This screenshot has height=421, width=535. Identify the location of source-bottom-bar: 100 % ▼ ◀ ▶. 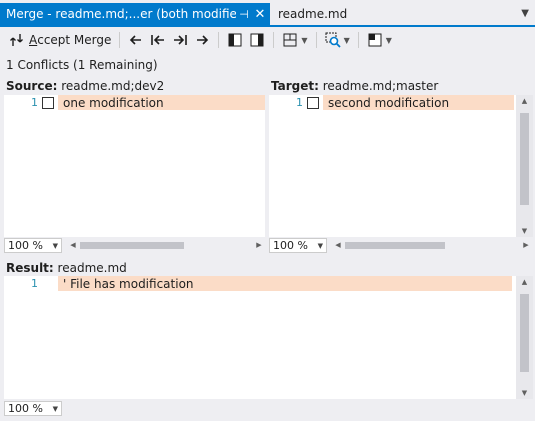
(135, 245).